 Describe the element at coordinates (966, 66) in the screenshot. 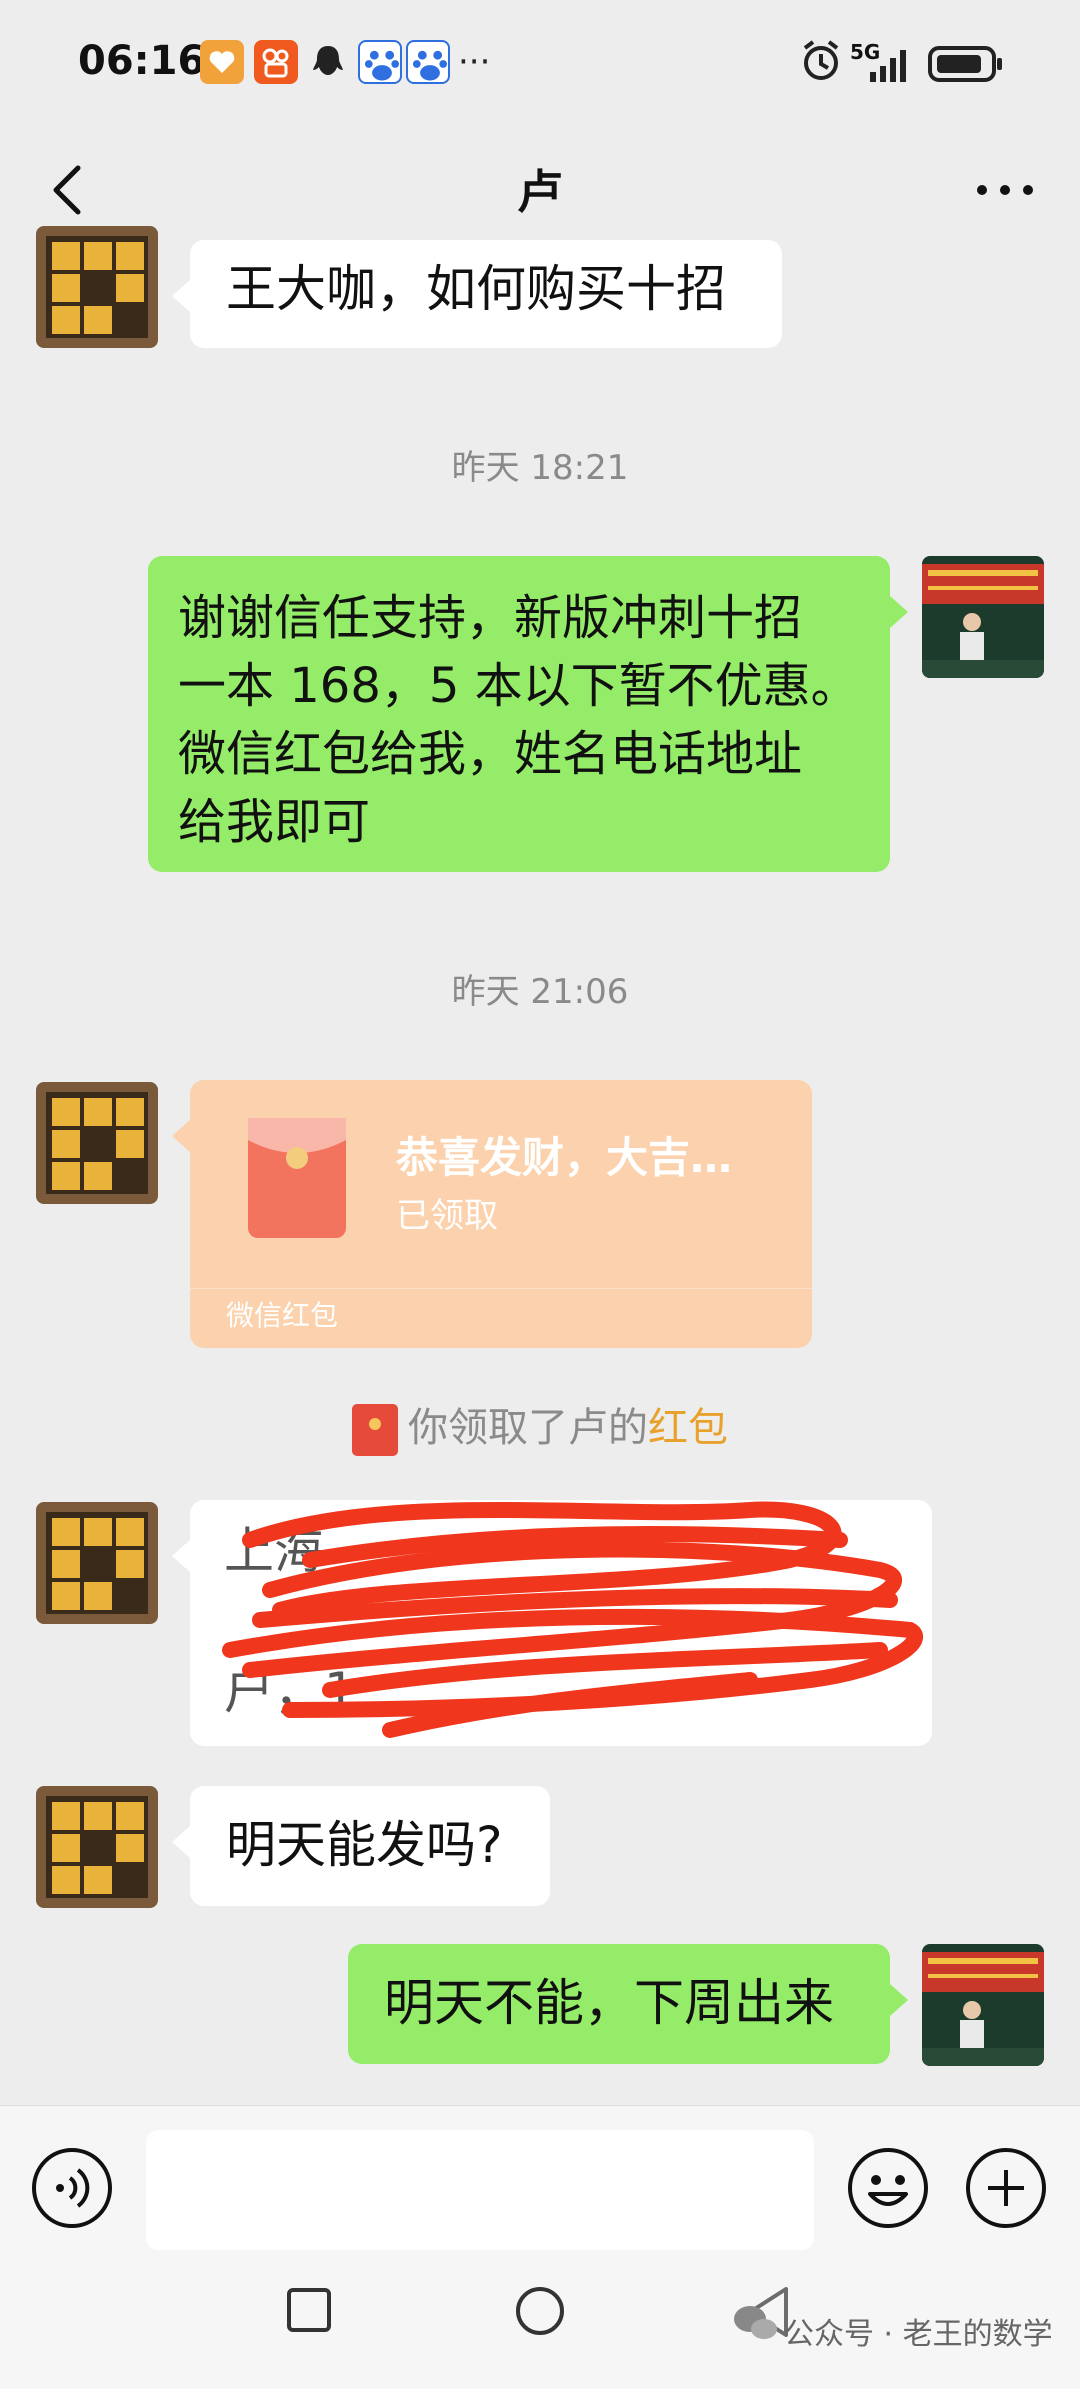

I see `battery-icon` at that location.